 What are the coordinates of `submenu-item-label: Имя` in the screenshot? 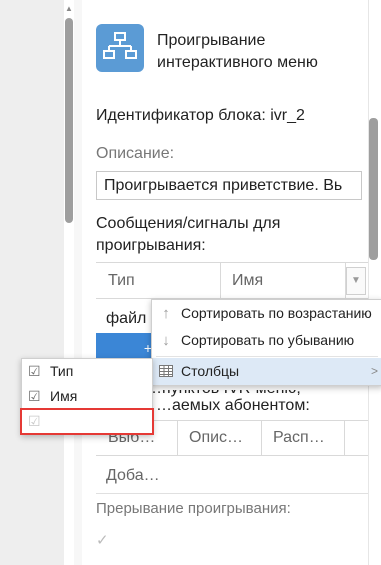 It's located at (64, 396).